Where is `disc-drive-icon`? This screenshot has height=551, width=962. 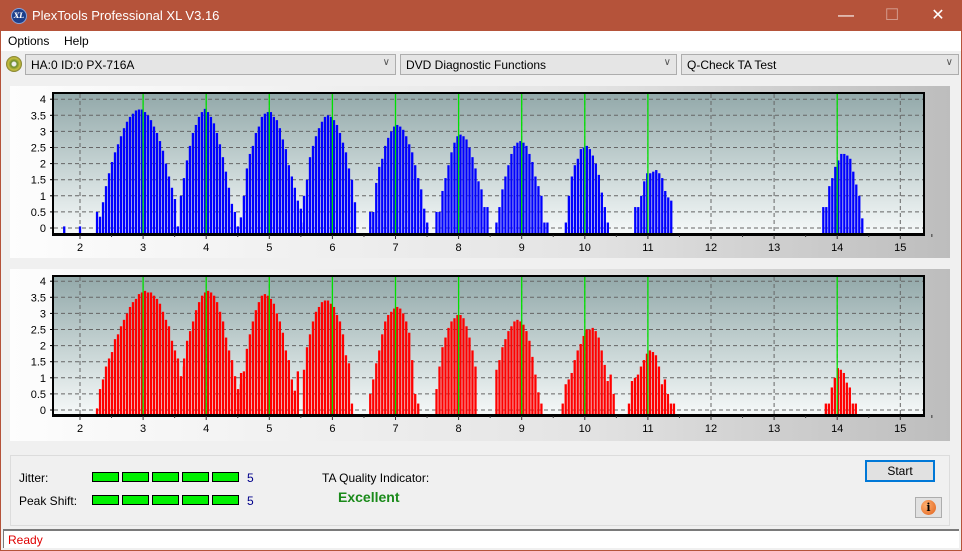 disc-drive-icon is located at coordinates (14, 64).